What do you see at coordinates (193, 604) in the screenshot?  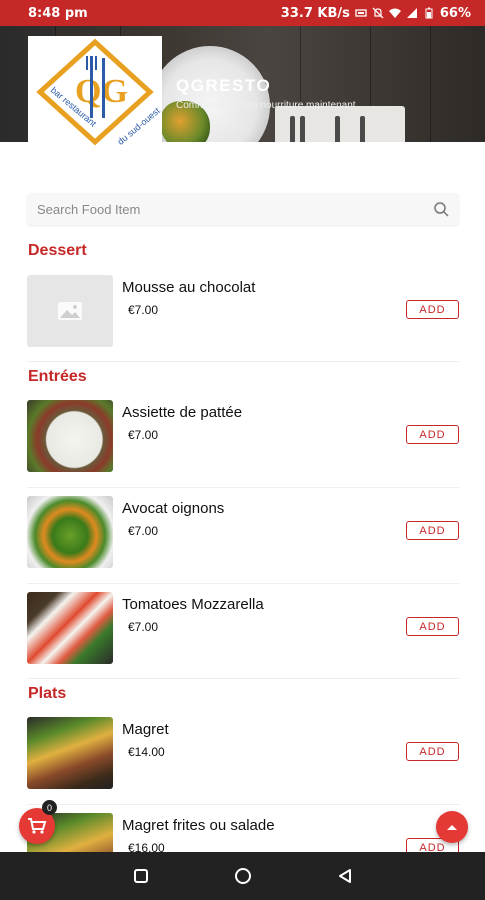 I see `item-name: Tomatoes Mozzarella` at bounding box center [193, 604].